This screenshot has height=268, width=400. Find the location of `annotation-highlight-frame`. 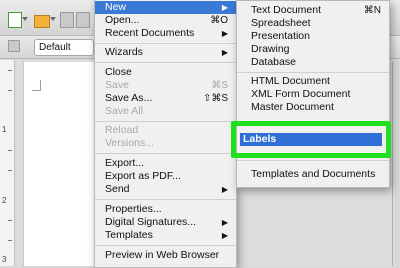

annotation-highlight-frame is located at coordinates (311, 139).